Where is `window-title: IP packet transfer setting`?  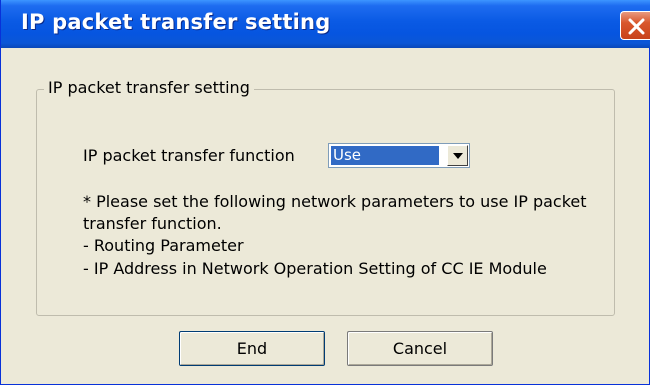
window-title: IP packet transfer setting is located at coordinates (176, 22).